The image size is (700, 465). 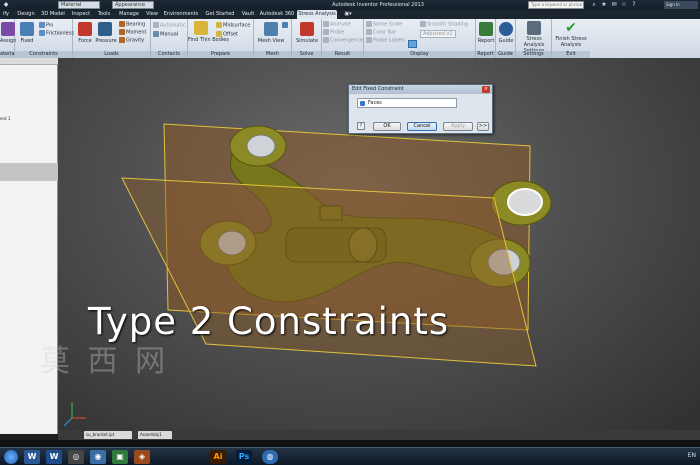 I want to click on communication-icon: ✉, so click(x=614, y=5).